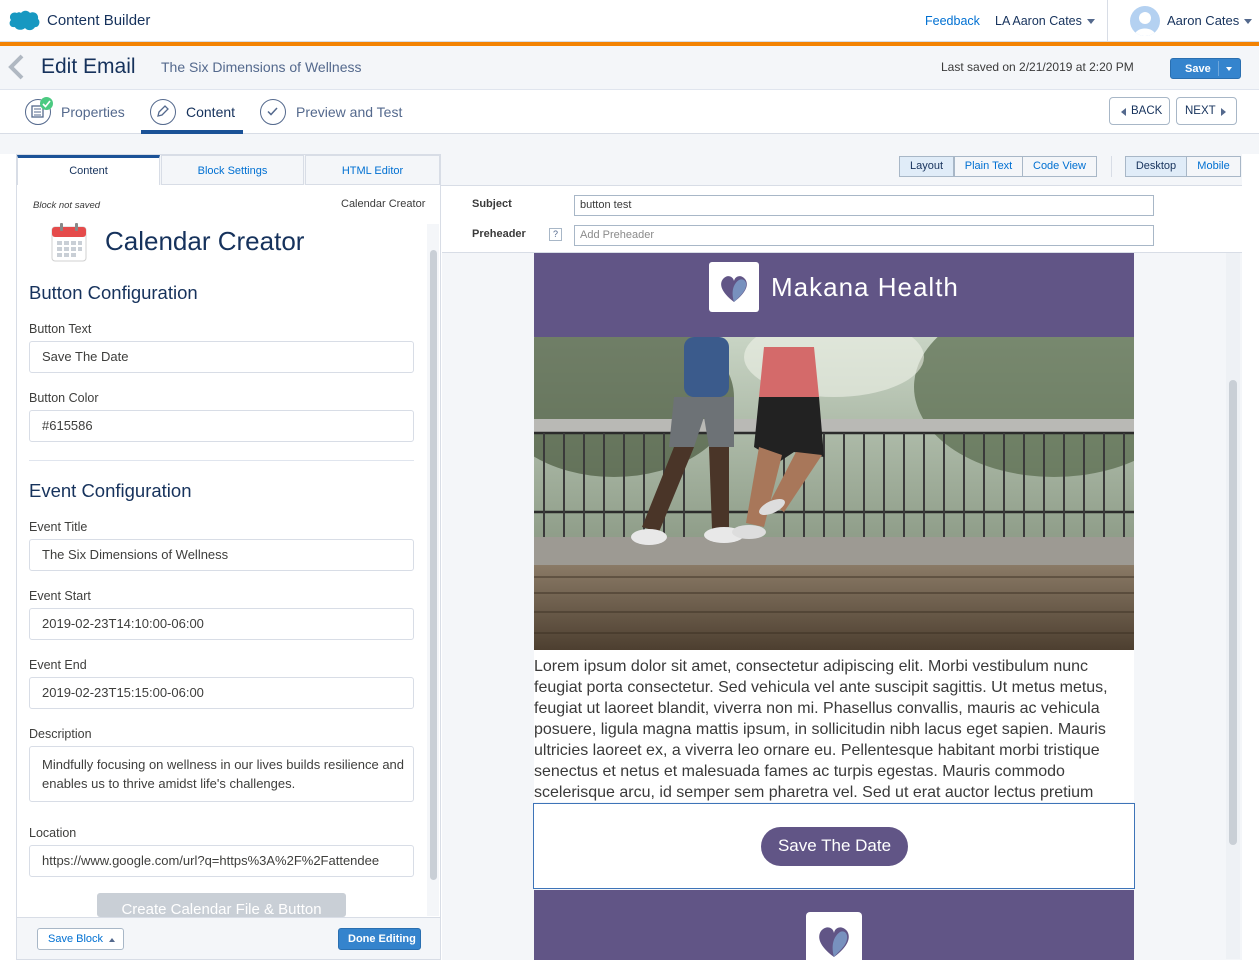 The image size is (1259, 973). I want to click on button-configuration-heading: Button Configuration, so click(113, 292).